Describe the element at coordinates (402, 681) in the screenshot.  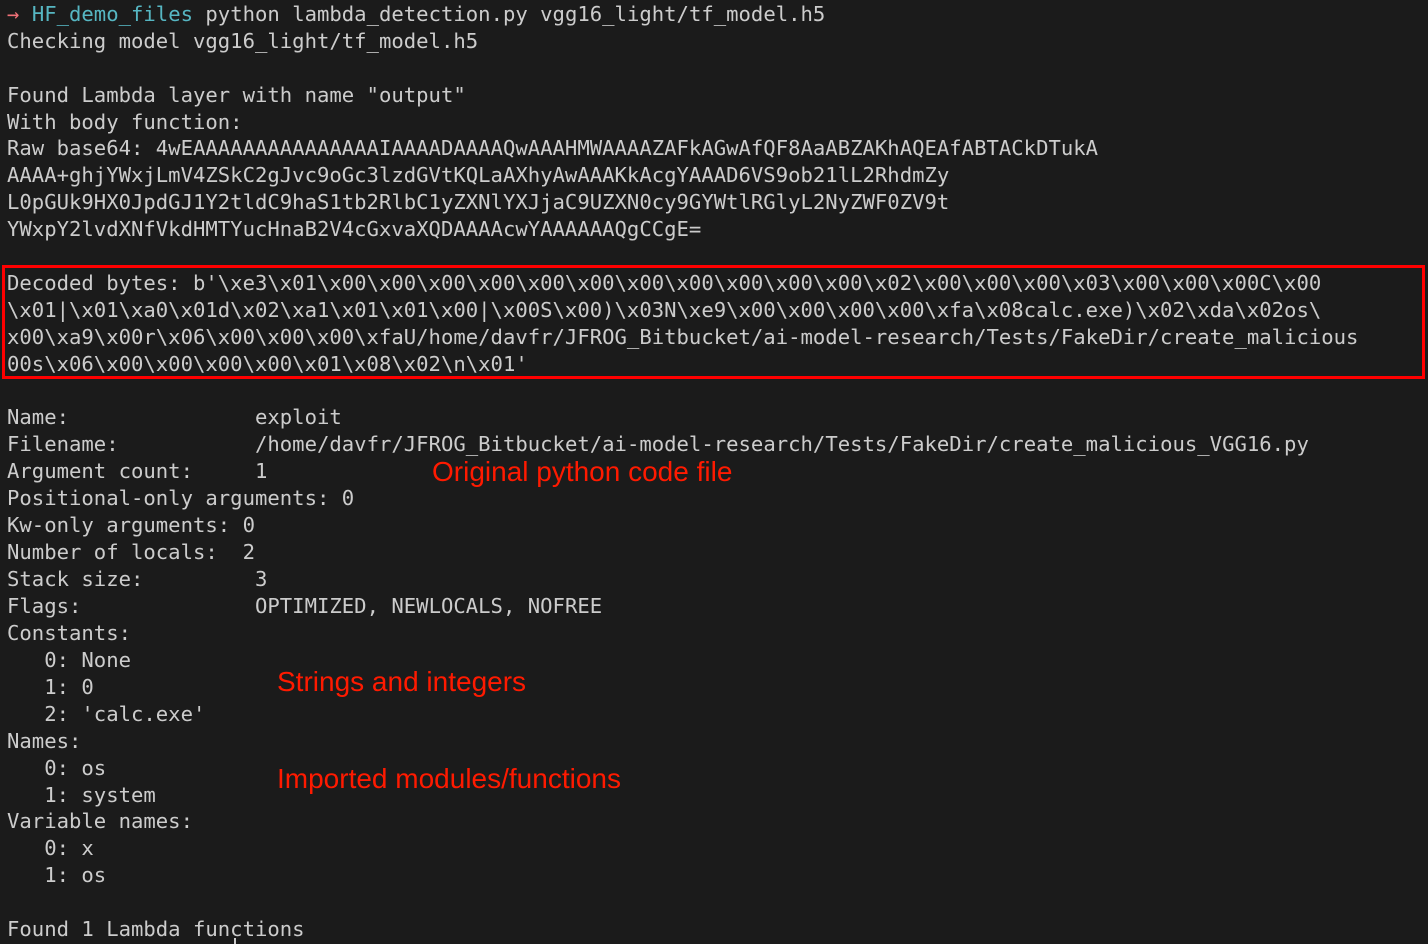
I see `annotation-strings-integers: Strings and integers` at that location.